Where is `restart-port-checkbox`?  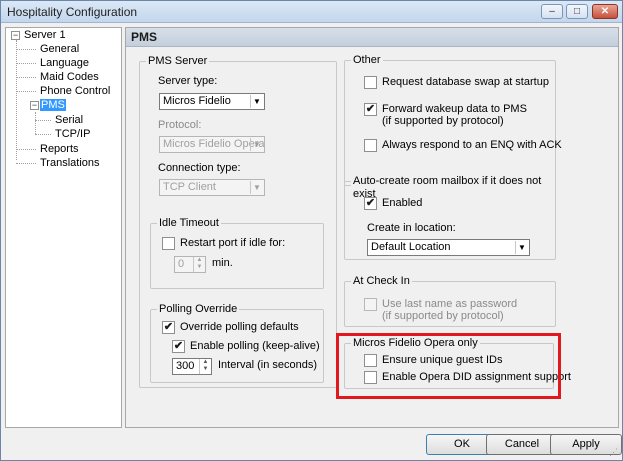 restart-port-checkbox is located at coordinates (168, 243).